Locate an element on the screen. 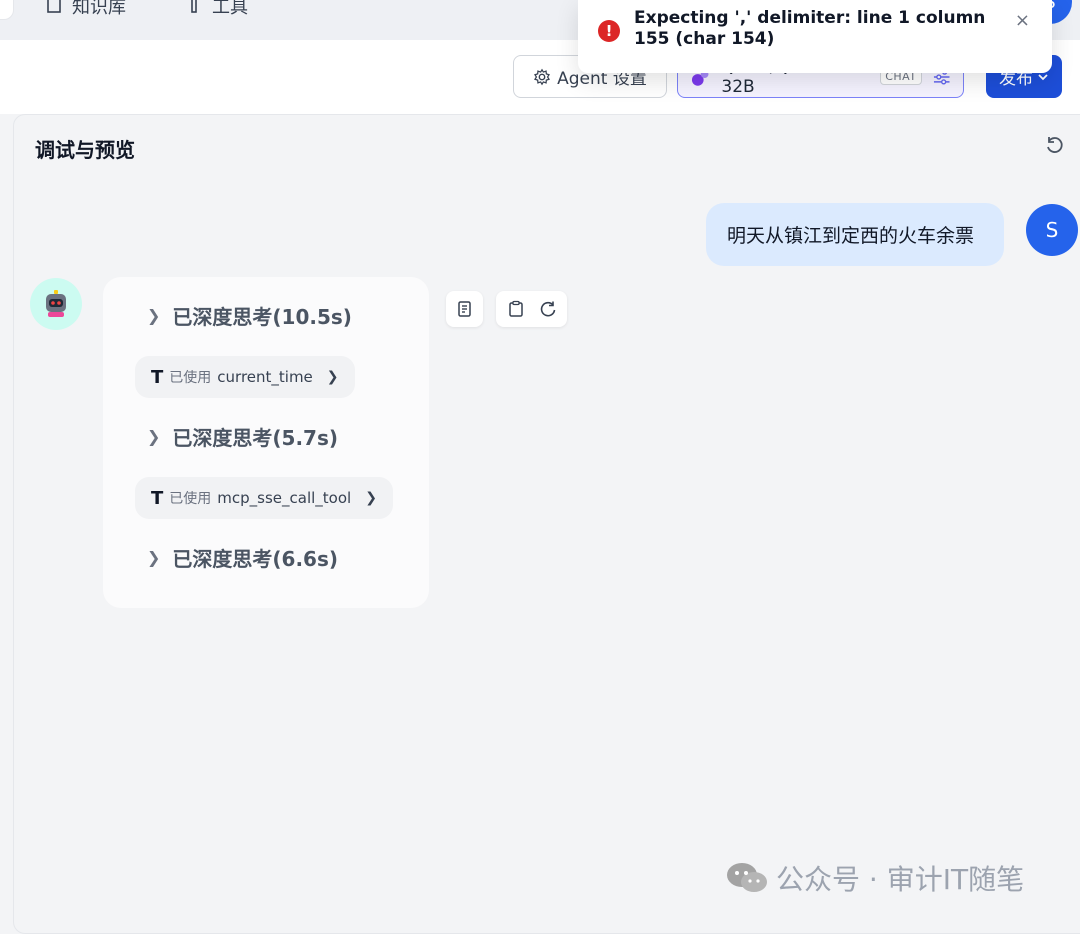  view-log-button is located at coordinates (464, 309).